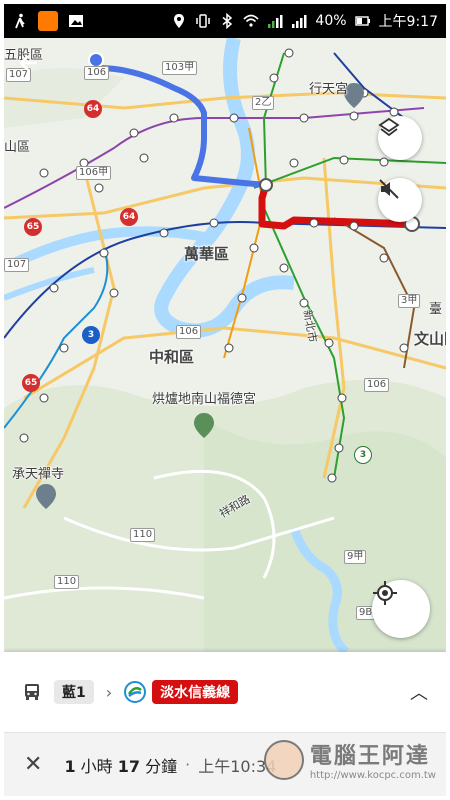 The image size is (450, 800). Describe the element at coordinates (408, 22) in the screenshot. I see `status-clock: 上午9:17` at that location.